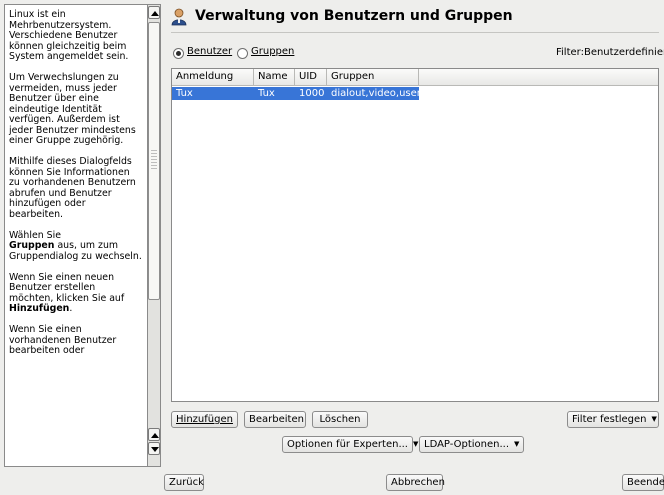 Image resolution: width=664 pixels, height=495 pixels. I want to click on arrow-down-icon, so click(155, 449).